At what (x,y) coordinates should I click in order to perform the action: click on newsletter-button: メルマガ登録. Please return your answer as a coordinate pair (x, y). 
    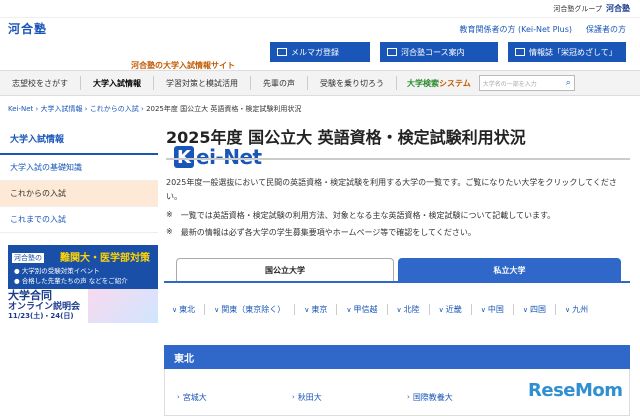
    Looking at the image, I should click on (320, 52).